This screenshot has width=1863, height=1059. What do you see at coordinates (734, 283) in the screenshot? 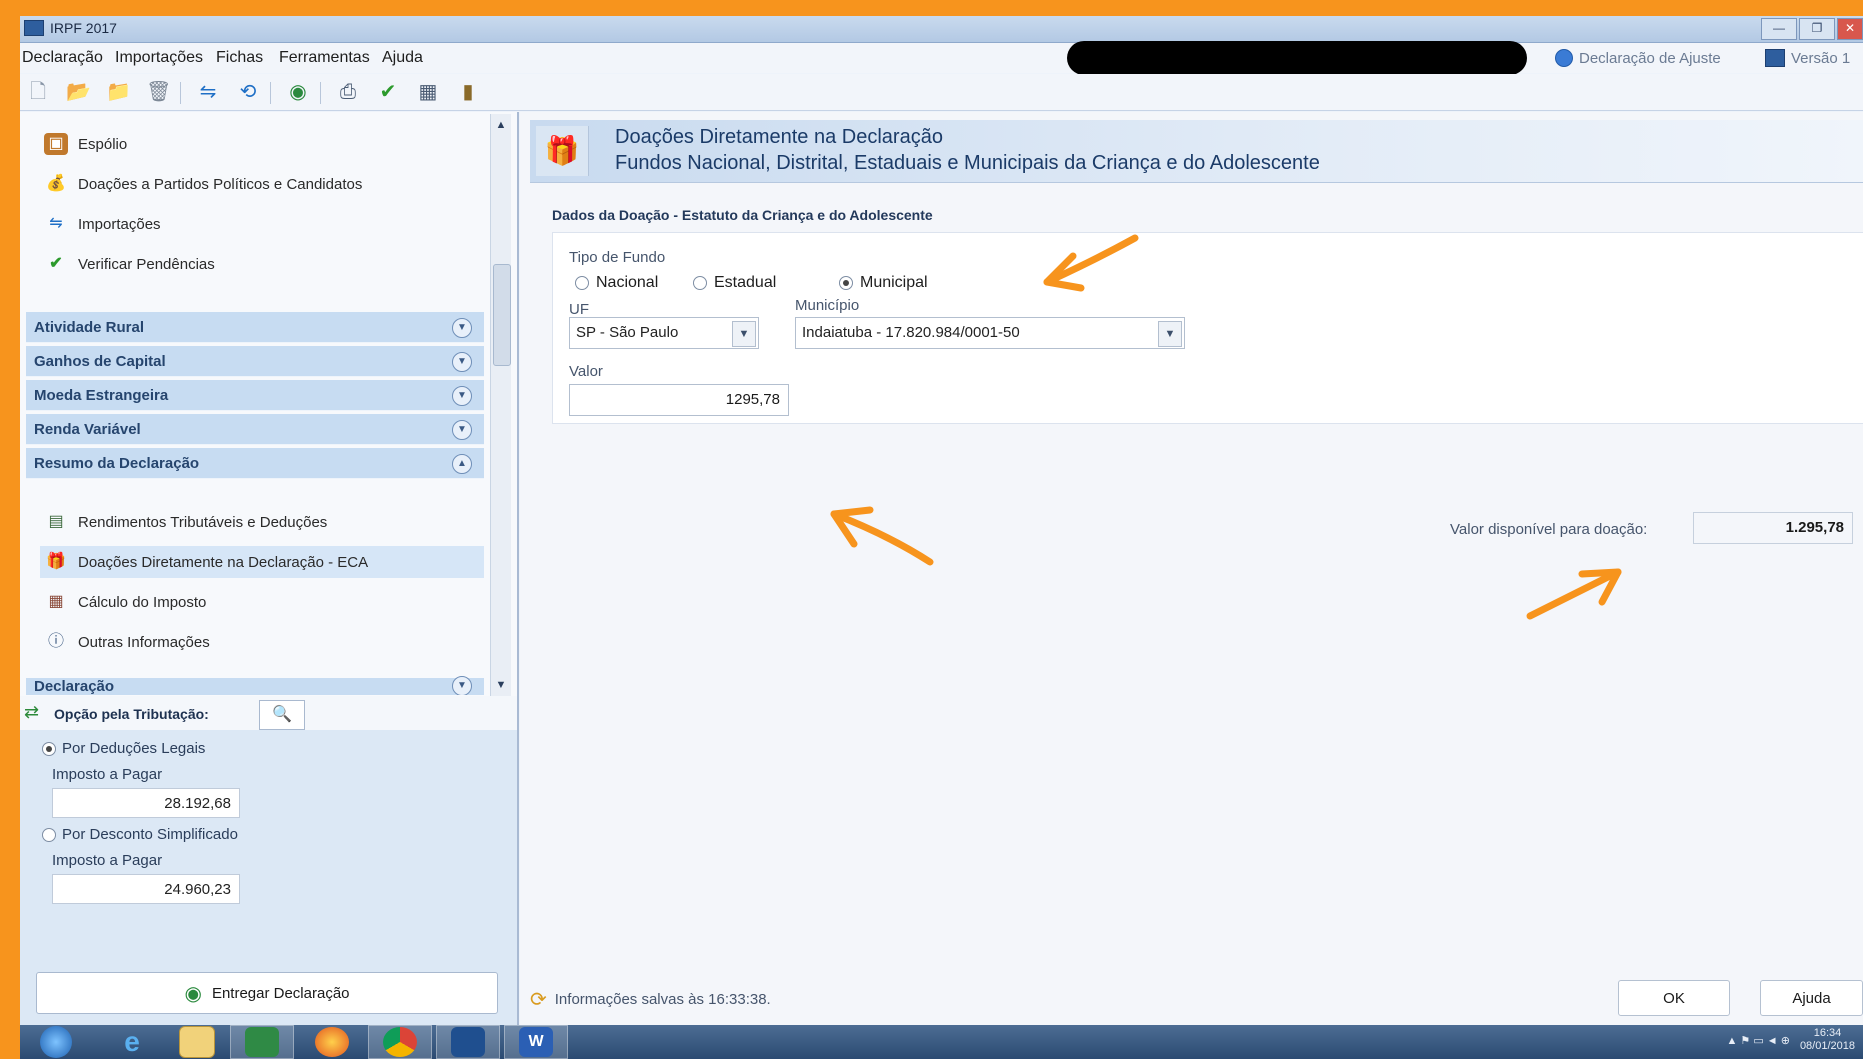
I see `radio-estadual: Estadual` at bounding box center [734, 283].